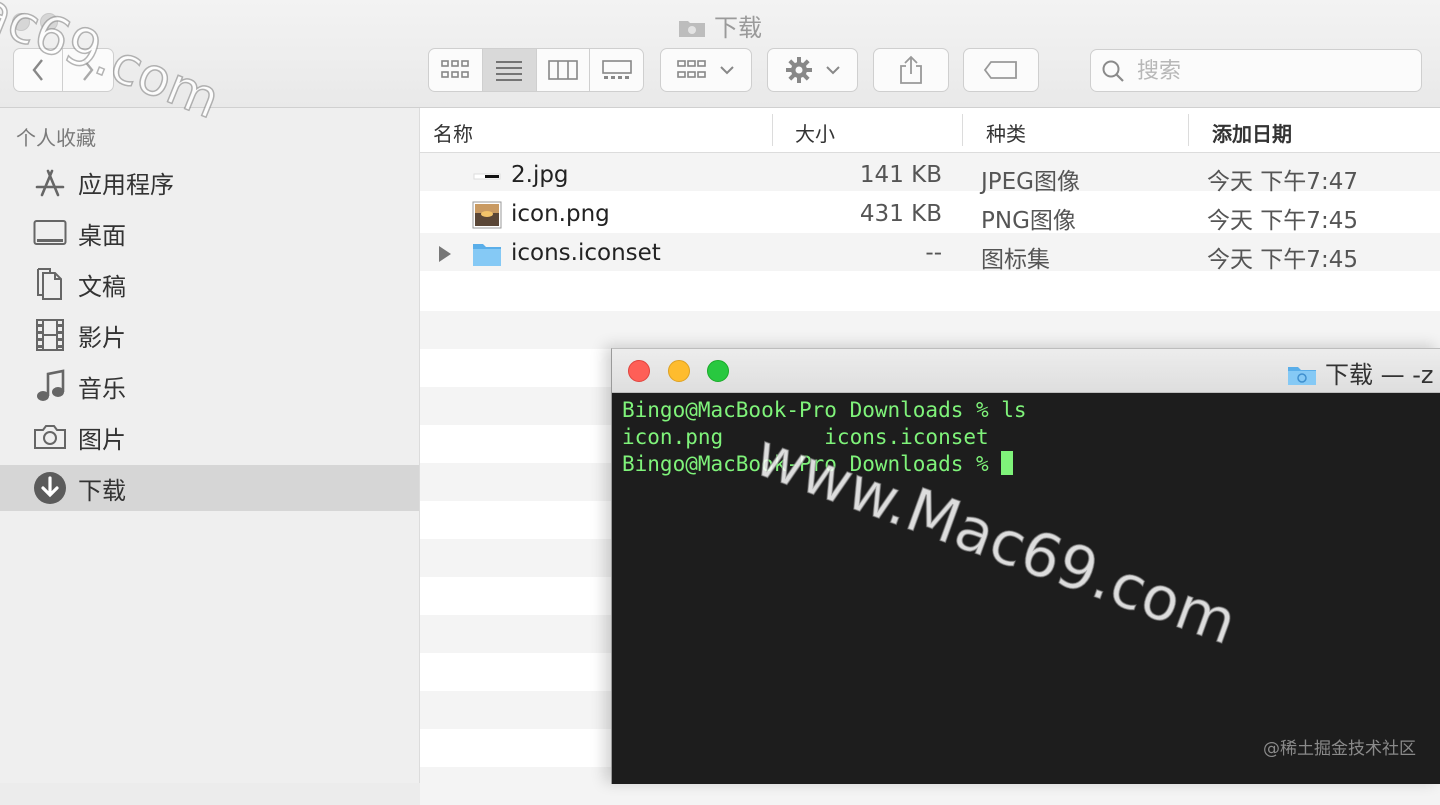  I want to click on sidebar-item-label: 应用程序, so click(126, 184).